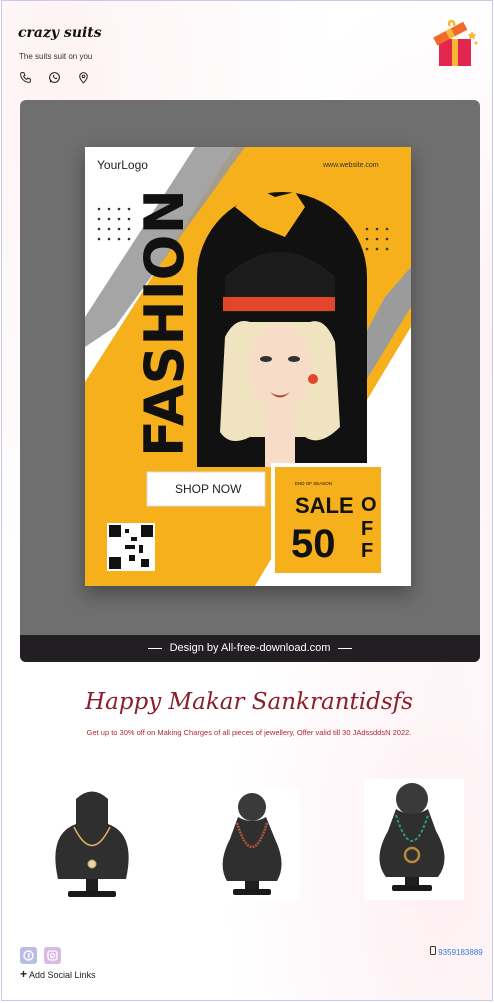 This screenshot has width=494, height=1003. Describe the element at coordinates (83, 77) in the screenshot. I see `location-icon` at that location.